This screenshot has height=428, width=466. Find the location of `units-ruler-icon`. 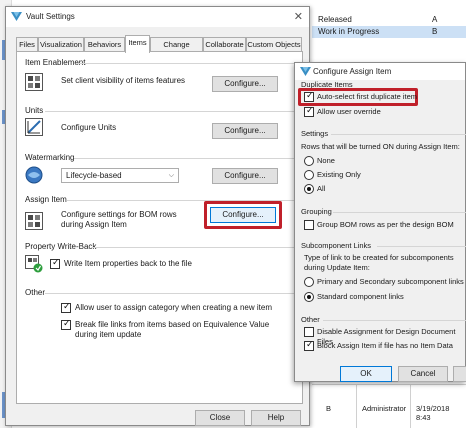

units-ruler-icon is located at coordinates (34, 127).